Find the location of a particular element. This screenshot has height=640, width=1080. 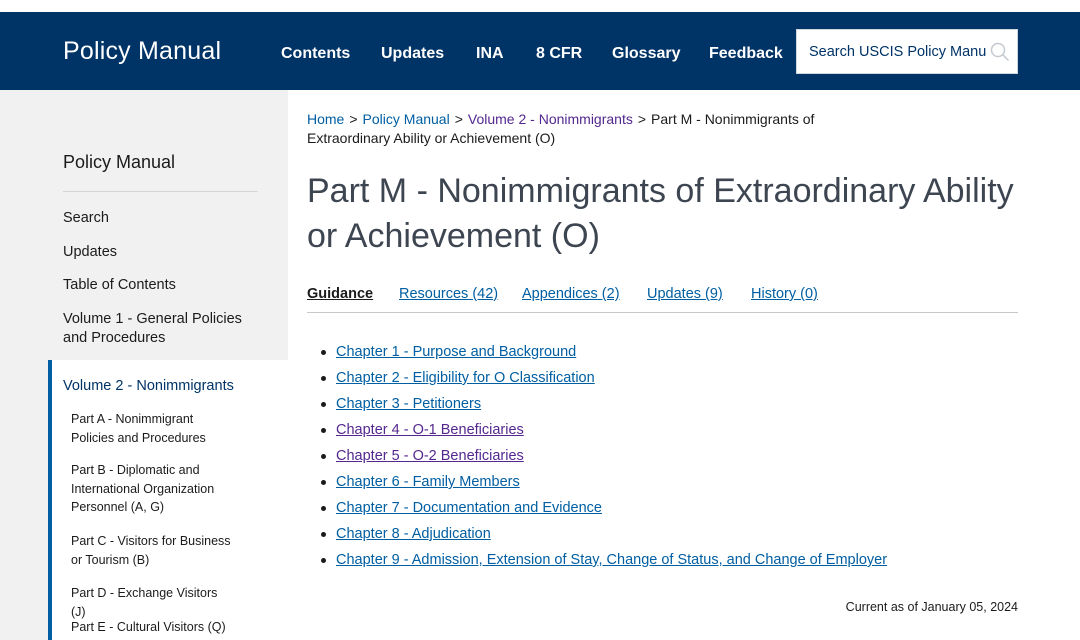

sidebar-item-table-of-contents: Table of Contents is located at coordinates (158, 285).